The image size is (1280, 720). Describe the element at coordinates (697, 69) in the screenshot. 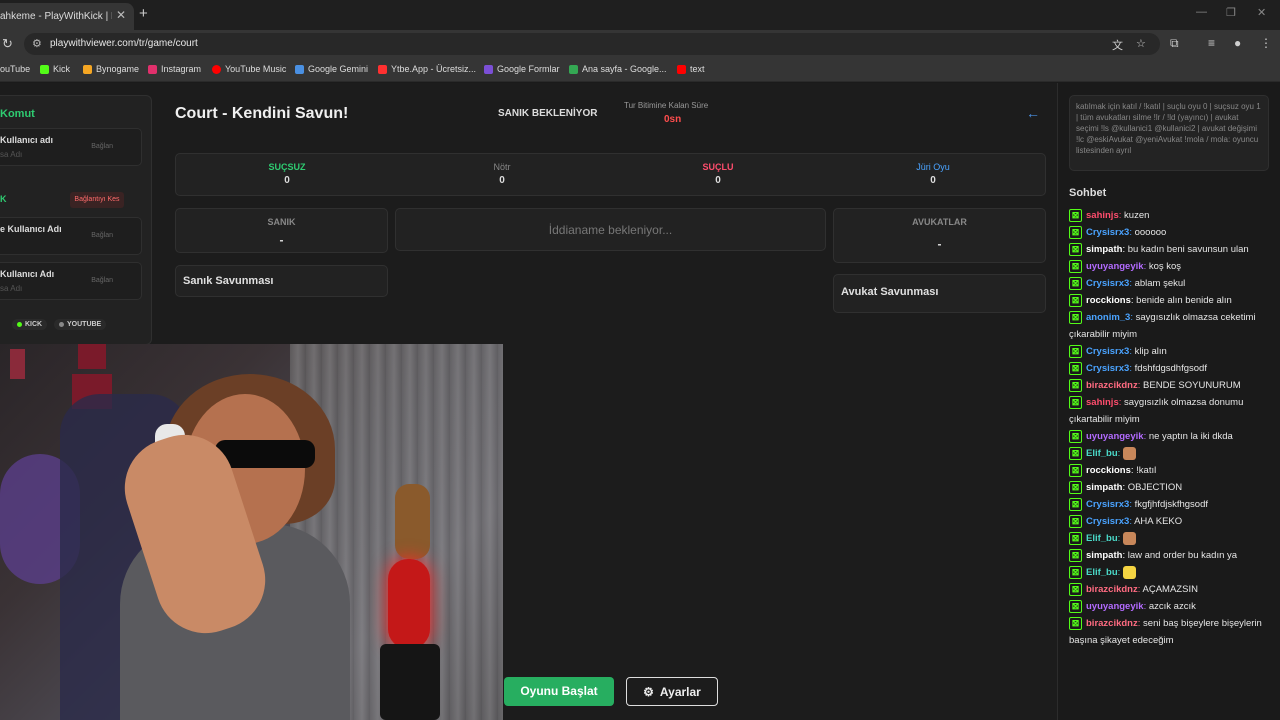

I see `bookmark-label: text` at that location.